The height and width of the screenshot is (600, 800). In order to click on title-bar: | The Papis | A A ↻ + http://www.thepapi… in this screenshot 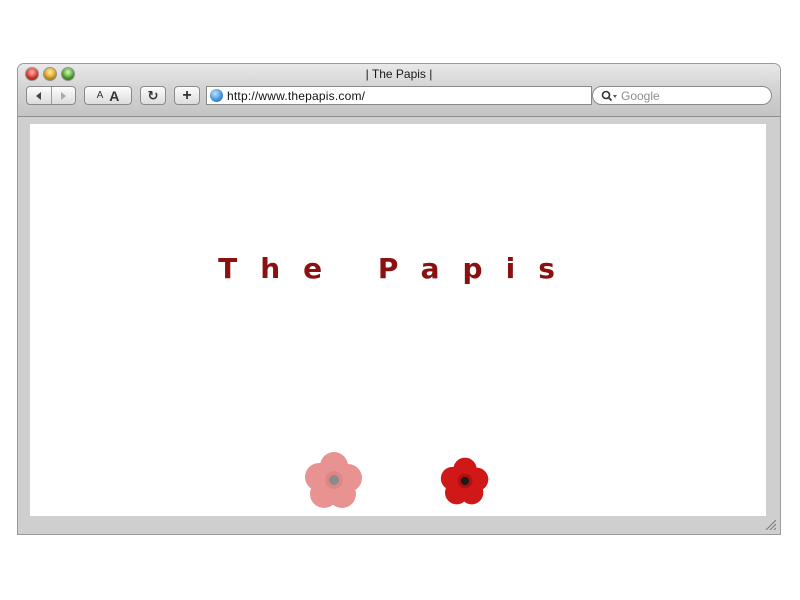, I will do `click(399, 90)`.